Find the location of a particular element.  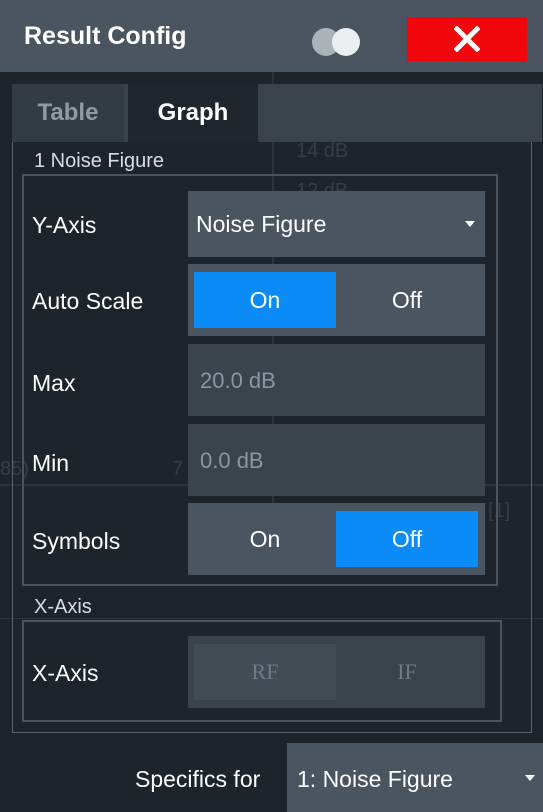

min-field: 0.0 dB is located at coordinates (336, 460).